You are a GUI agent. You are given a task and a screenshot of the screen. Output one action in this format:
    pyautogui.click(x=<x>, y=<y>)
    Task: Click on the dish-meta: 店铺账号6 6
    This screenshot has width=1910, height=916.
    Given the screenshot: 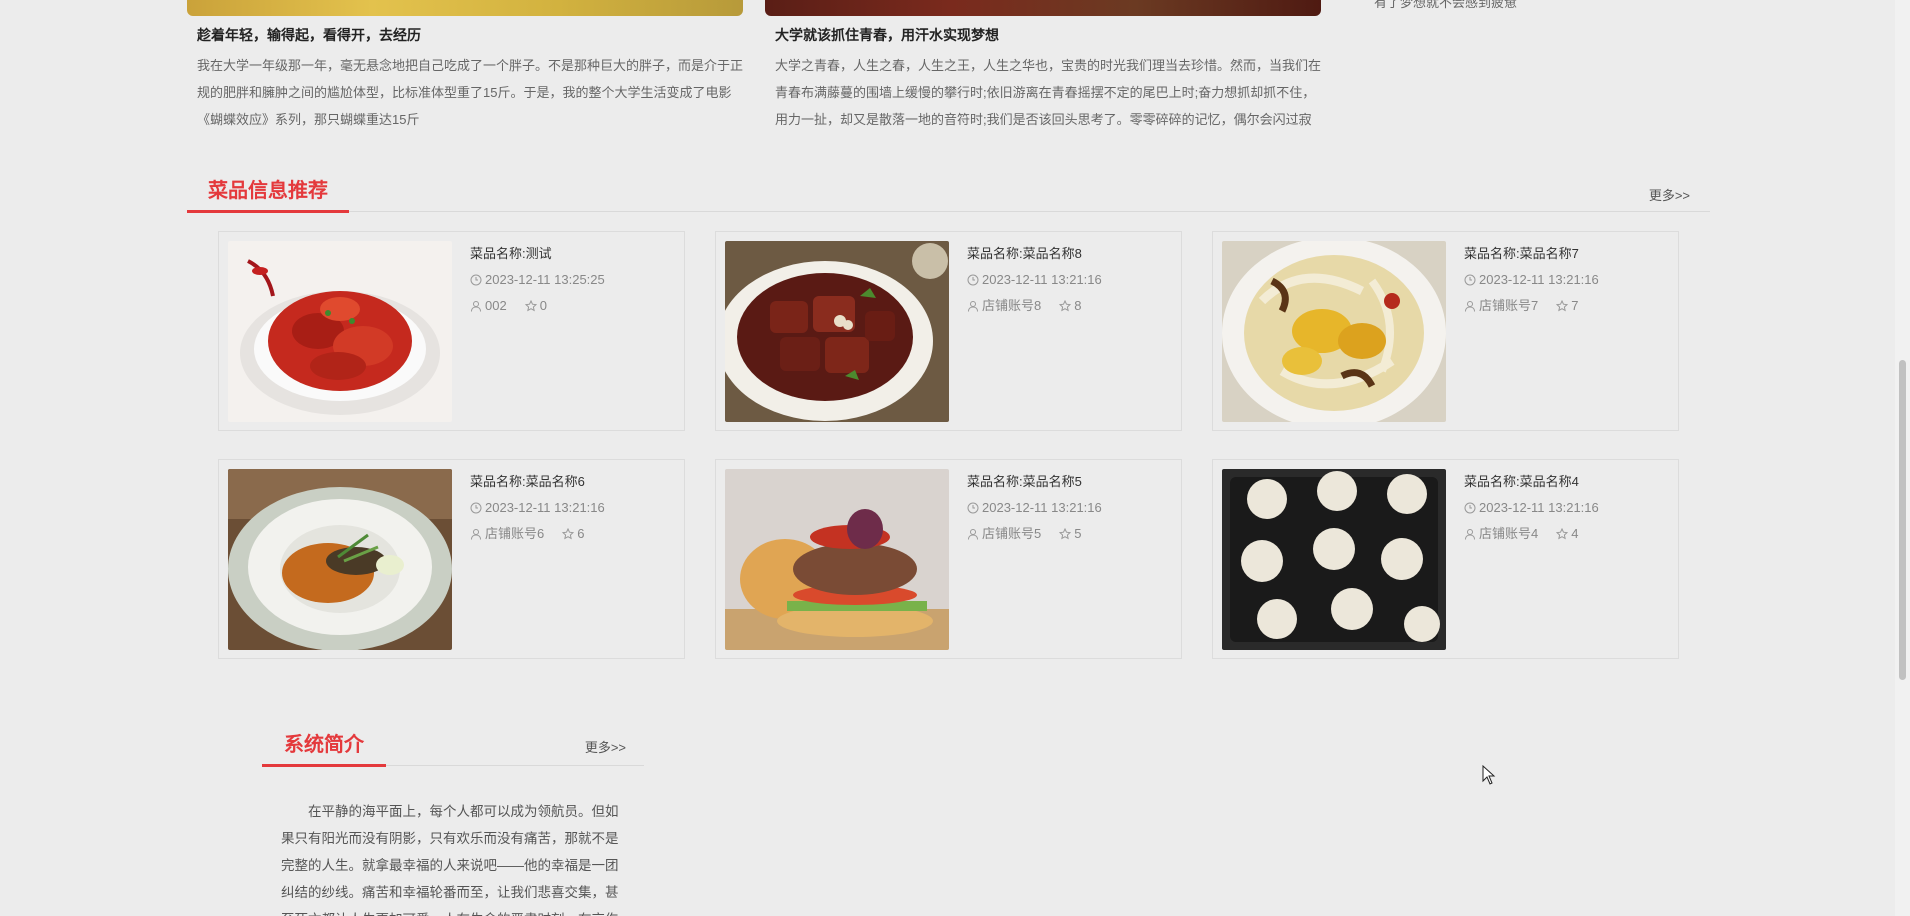 What is the action you would take?
    pyautogui.click(x=570, y=534)
    